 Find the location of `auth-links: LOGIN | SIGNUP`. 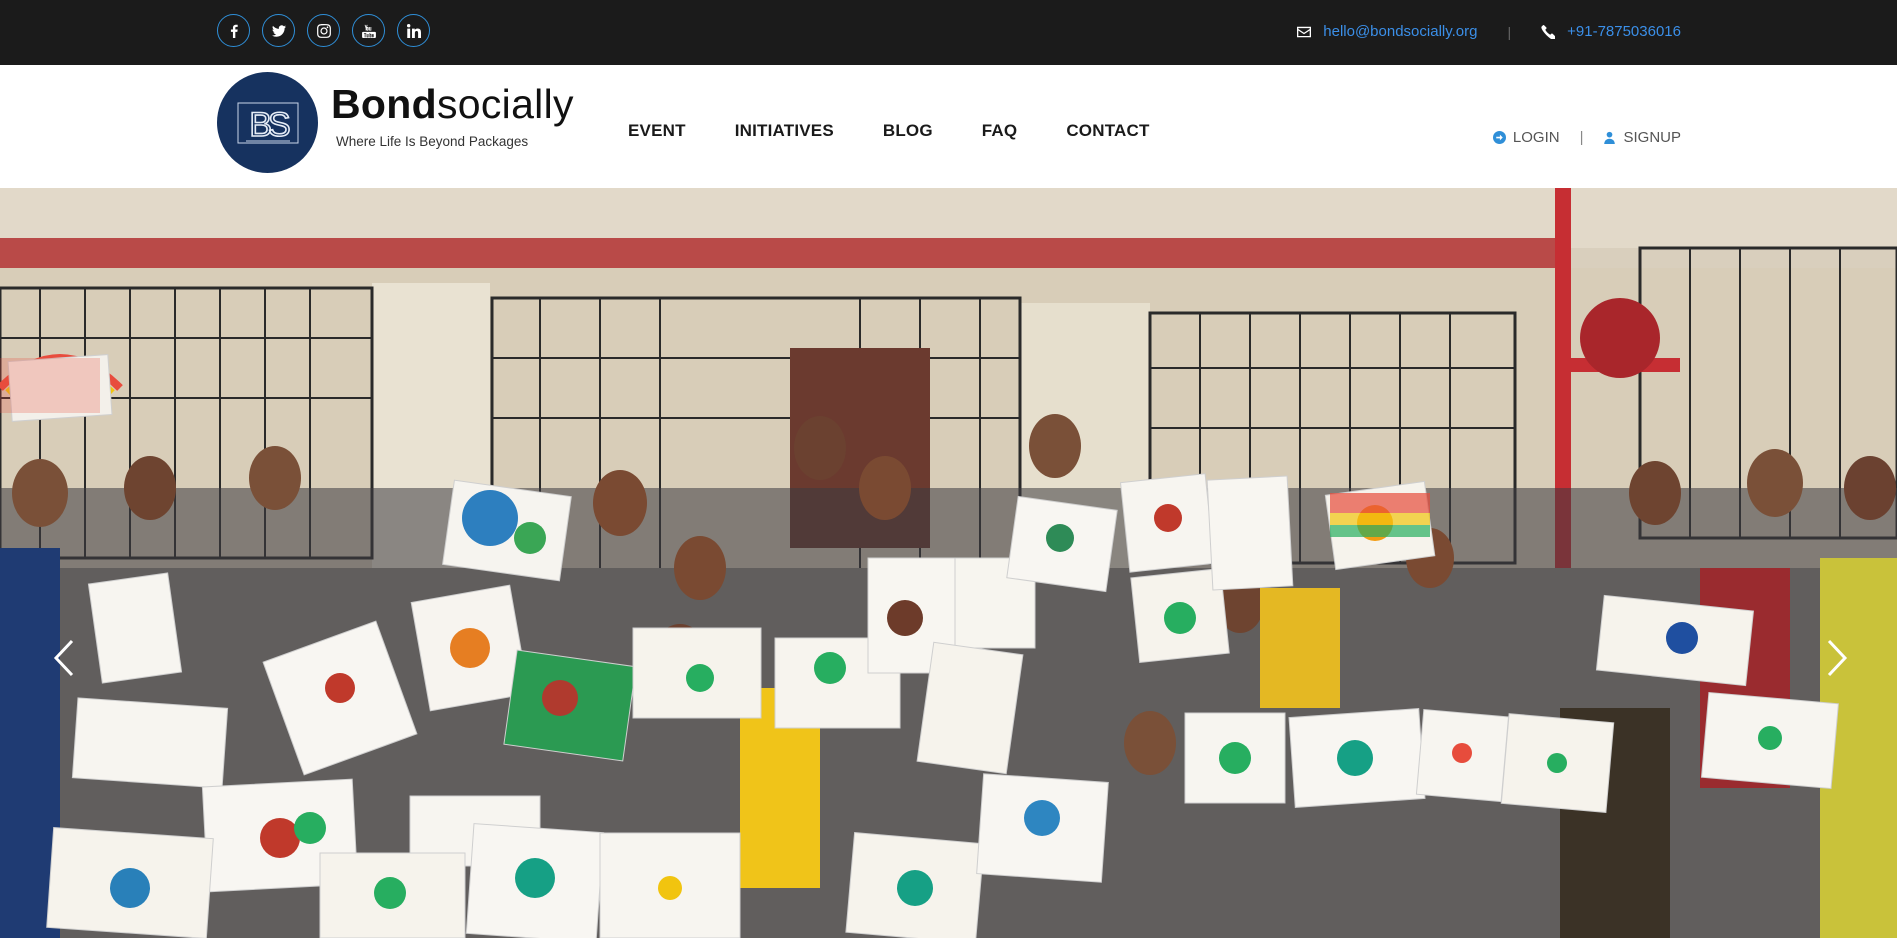

auth-links: LOGIN | SIGNUP is located at coordinates (1586, 137).